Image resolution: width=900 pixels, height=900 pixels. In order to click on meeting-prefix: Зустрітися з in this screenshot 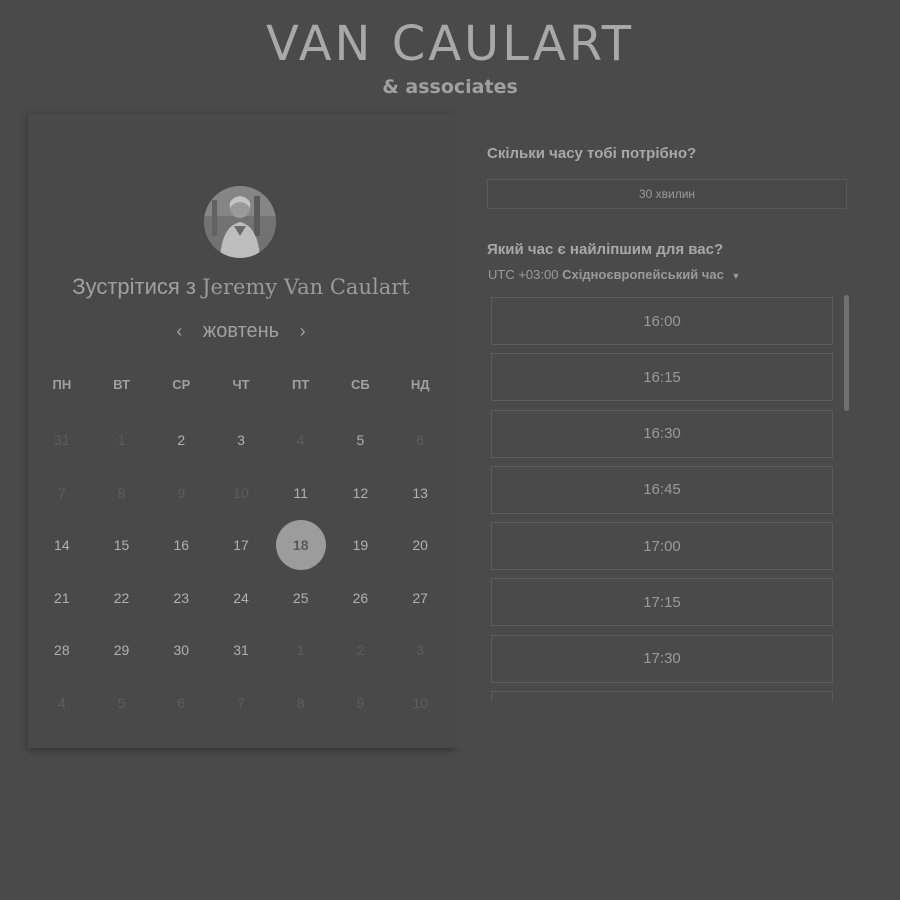, I will do `click(134, 286)`.